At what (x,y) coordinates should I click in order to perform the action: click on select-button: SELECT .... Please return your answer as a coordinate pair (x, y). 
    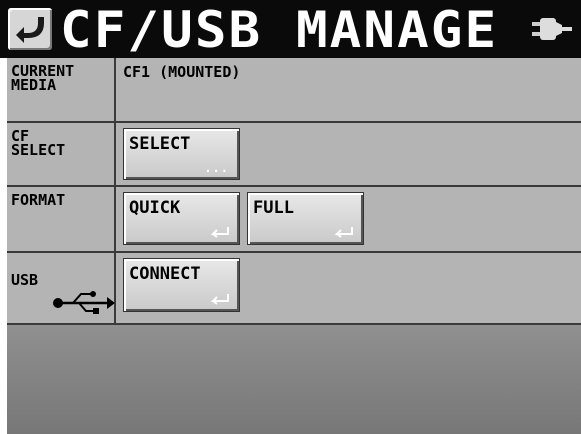
    Looking at the image, I should click on (181, 154).